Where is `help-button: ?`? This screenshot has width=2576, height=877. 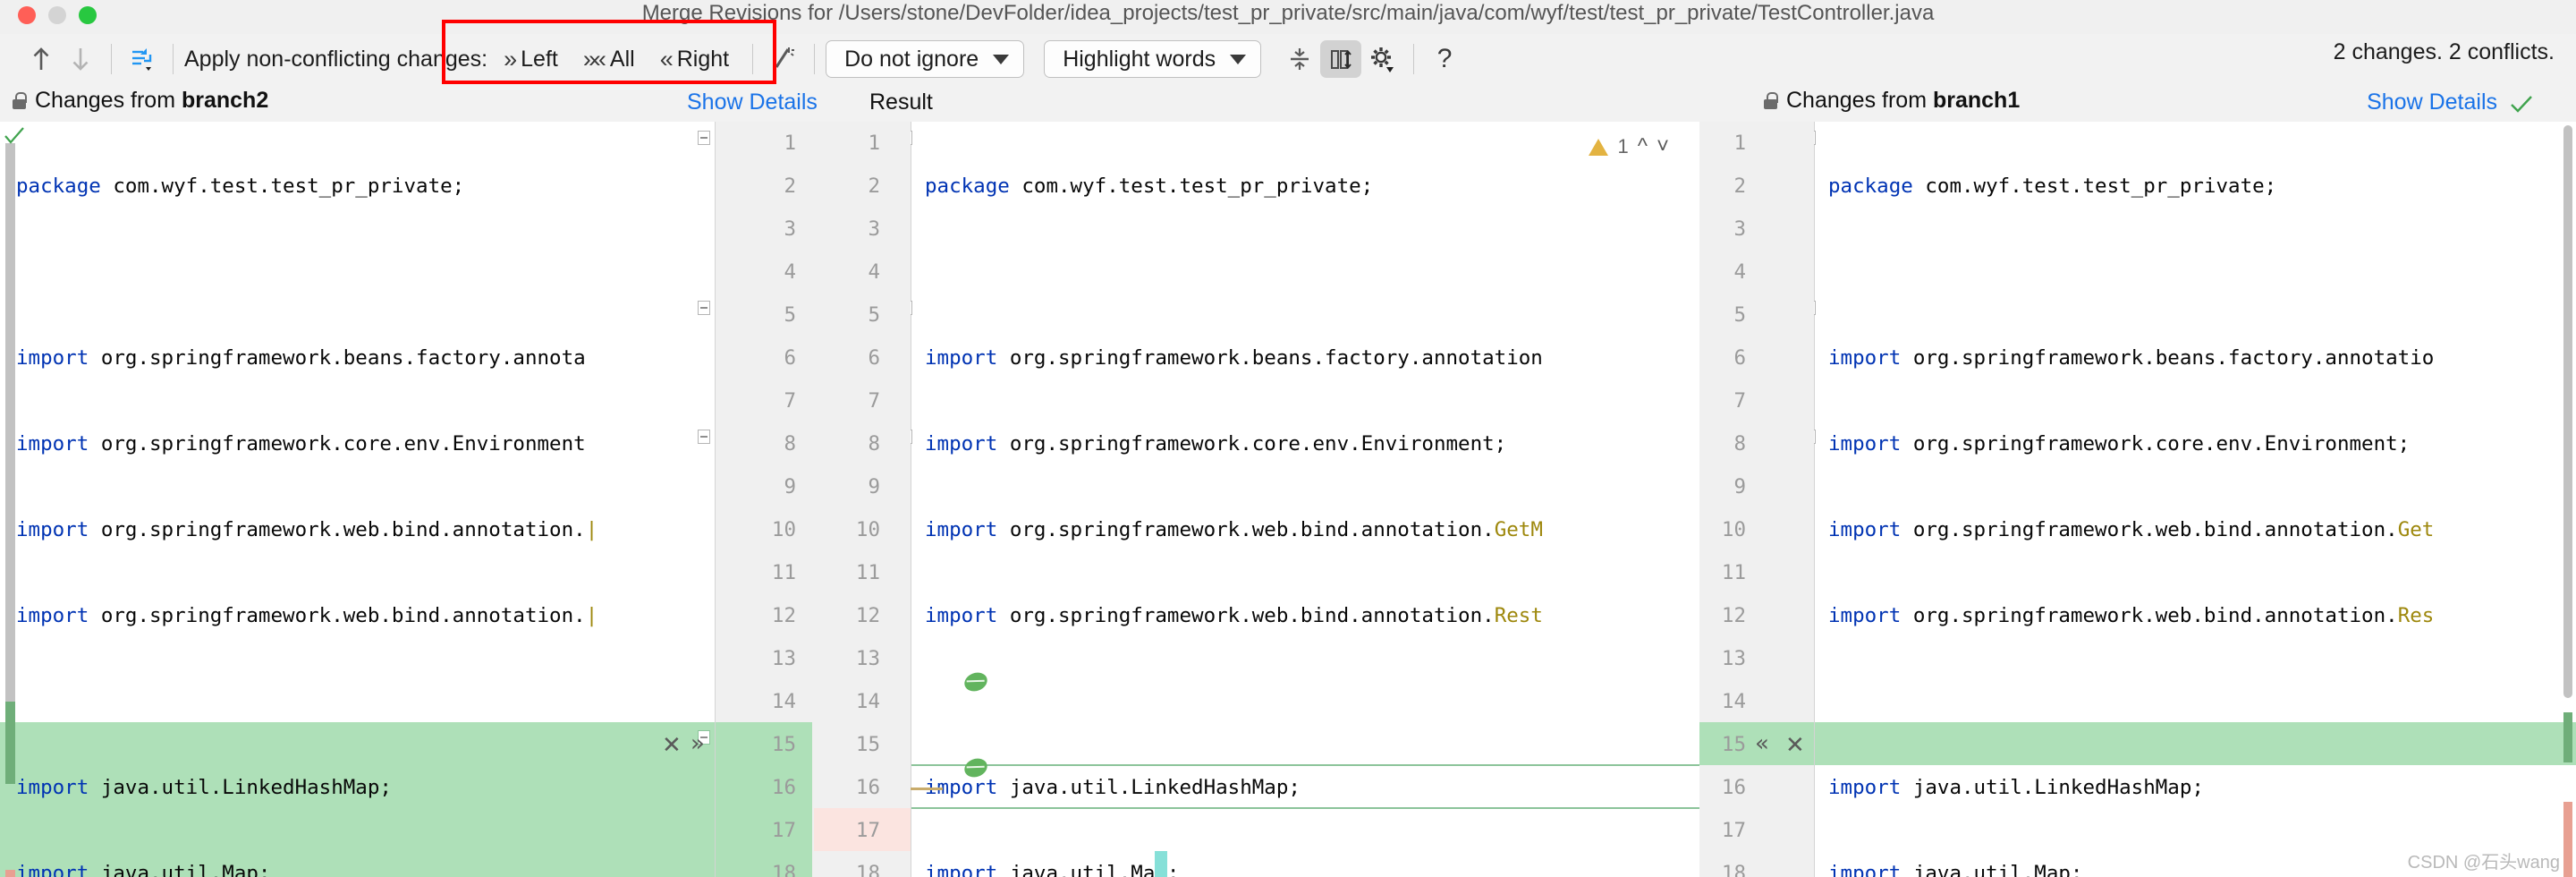 help-button: ? is located at coordinates (1444, 59).